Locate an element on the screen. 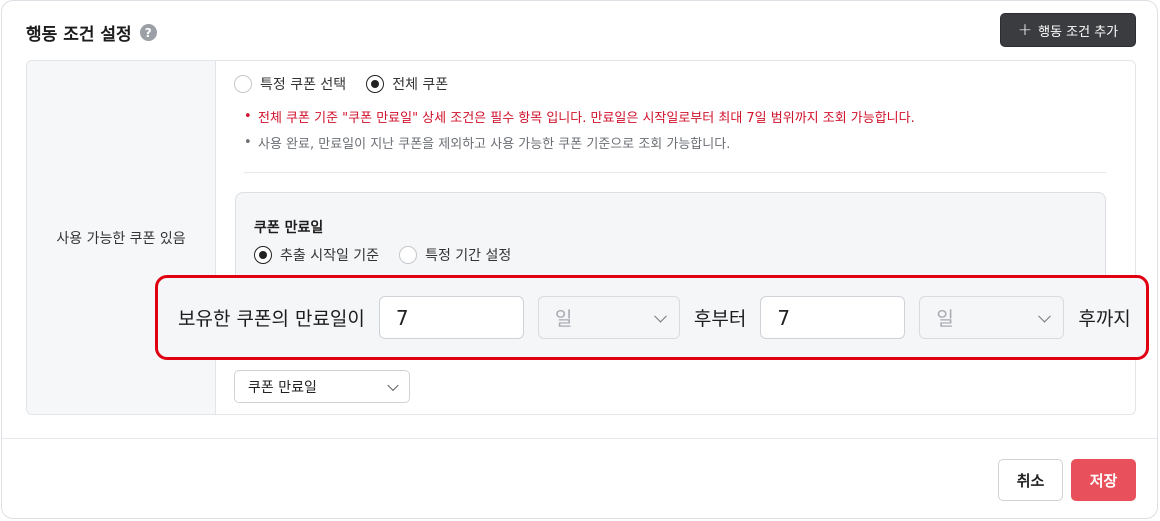 The width and height of the screenshot is (1160, 521). expiry-condition-highlight: 보유한 쿠폰의 만료일이 7 일 후부터 7 일 후까지 is located at coordinates (652, 317).